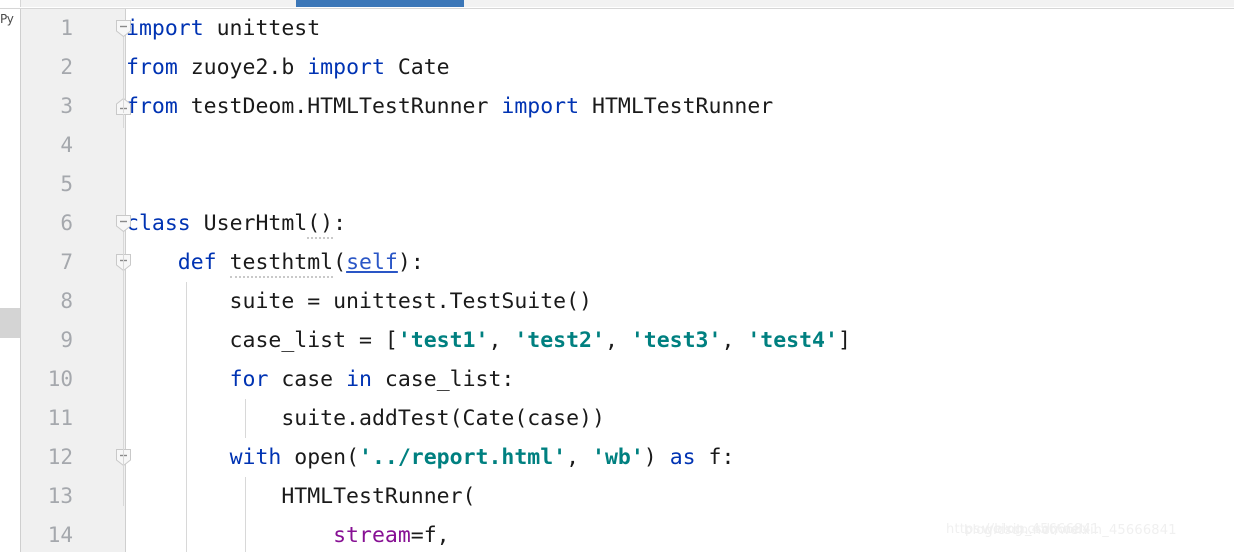 This screenshot has width=1234, height=552. Describe the element at coordinates (340, 262) in the screenshot. I see `code-token: (` at that location.